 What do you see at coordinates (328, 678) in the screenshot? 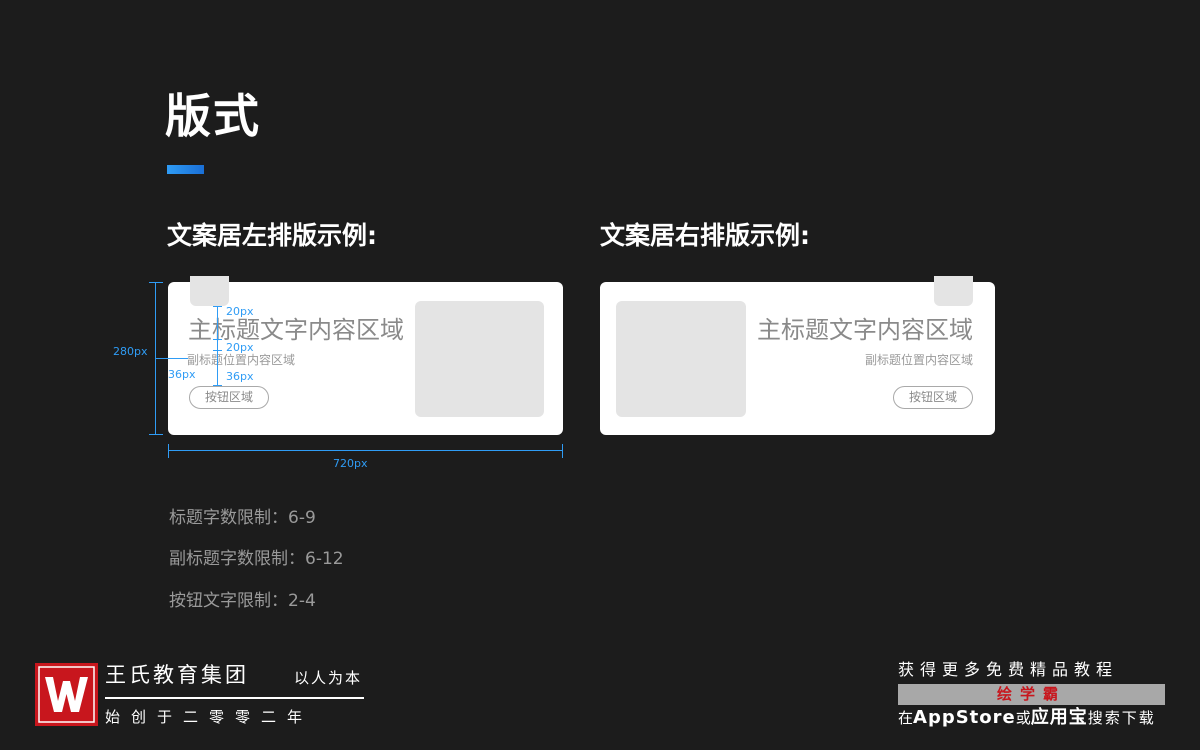
I see `brand-motto: 以人为本` at bounding box center [328, 678].